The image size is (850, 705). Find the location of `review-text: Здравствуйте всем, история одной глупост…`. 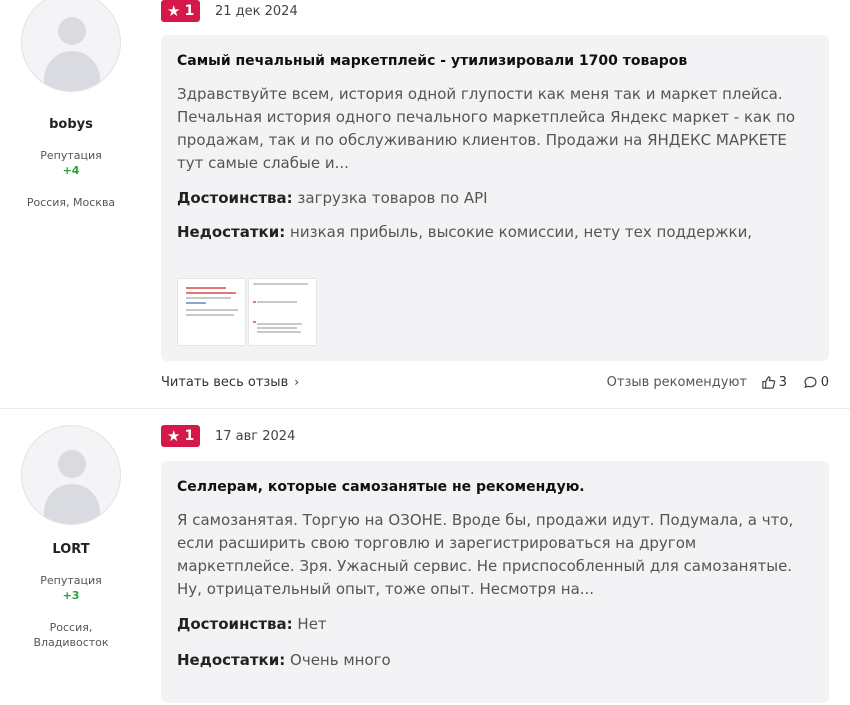

review-text: Здравствуйте всем, история одной глупост… is located at coordinates (486, 128).